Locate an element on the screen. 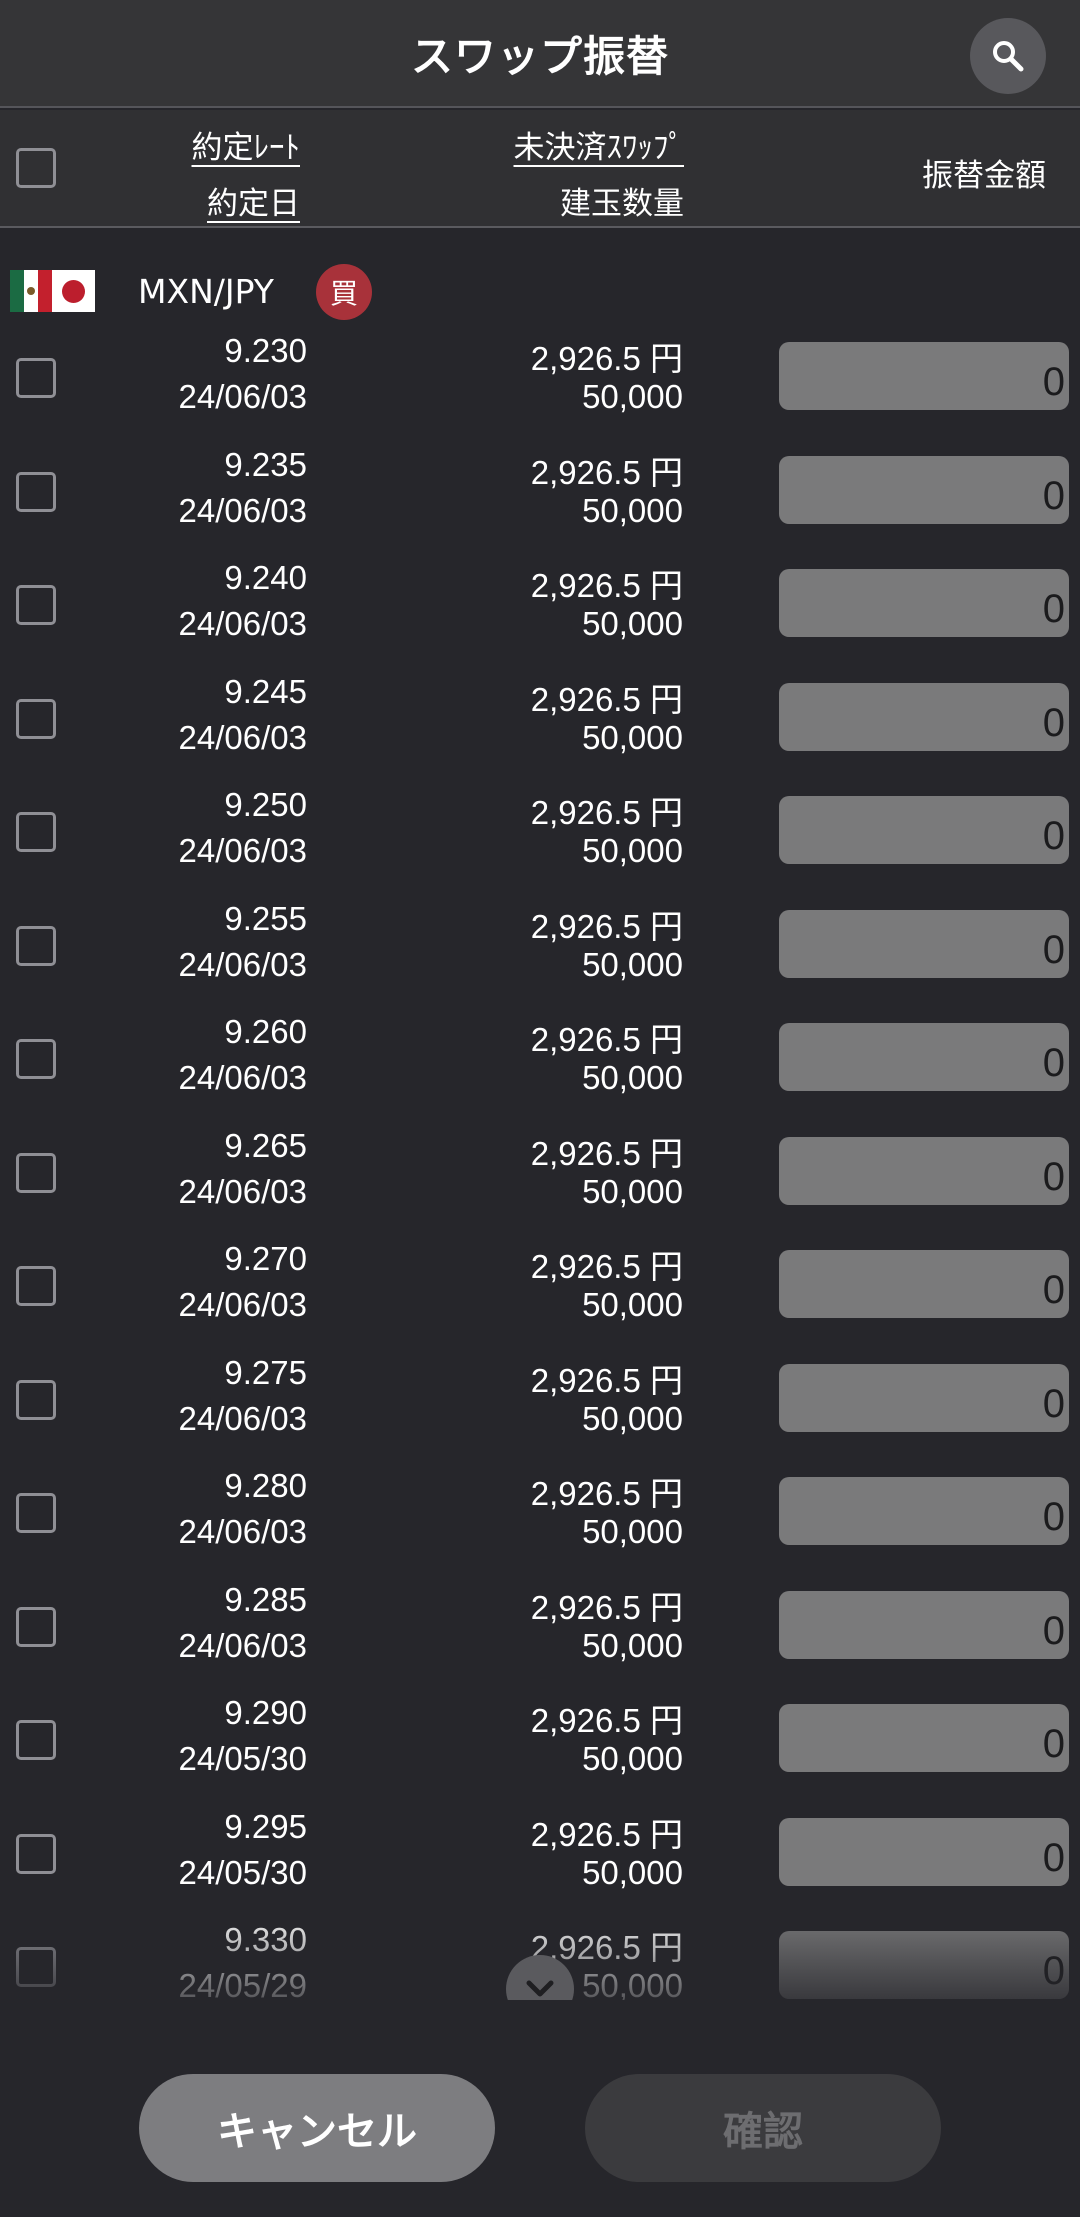  row-rate: 9.250 is located at coordinates (265, 804).